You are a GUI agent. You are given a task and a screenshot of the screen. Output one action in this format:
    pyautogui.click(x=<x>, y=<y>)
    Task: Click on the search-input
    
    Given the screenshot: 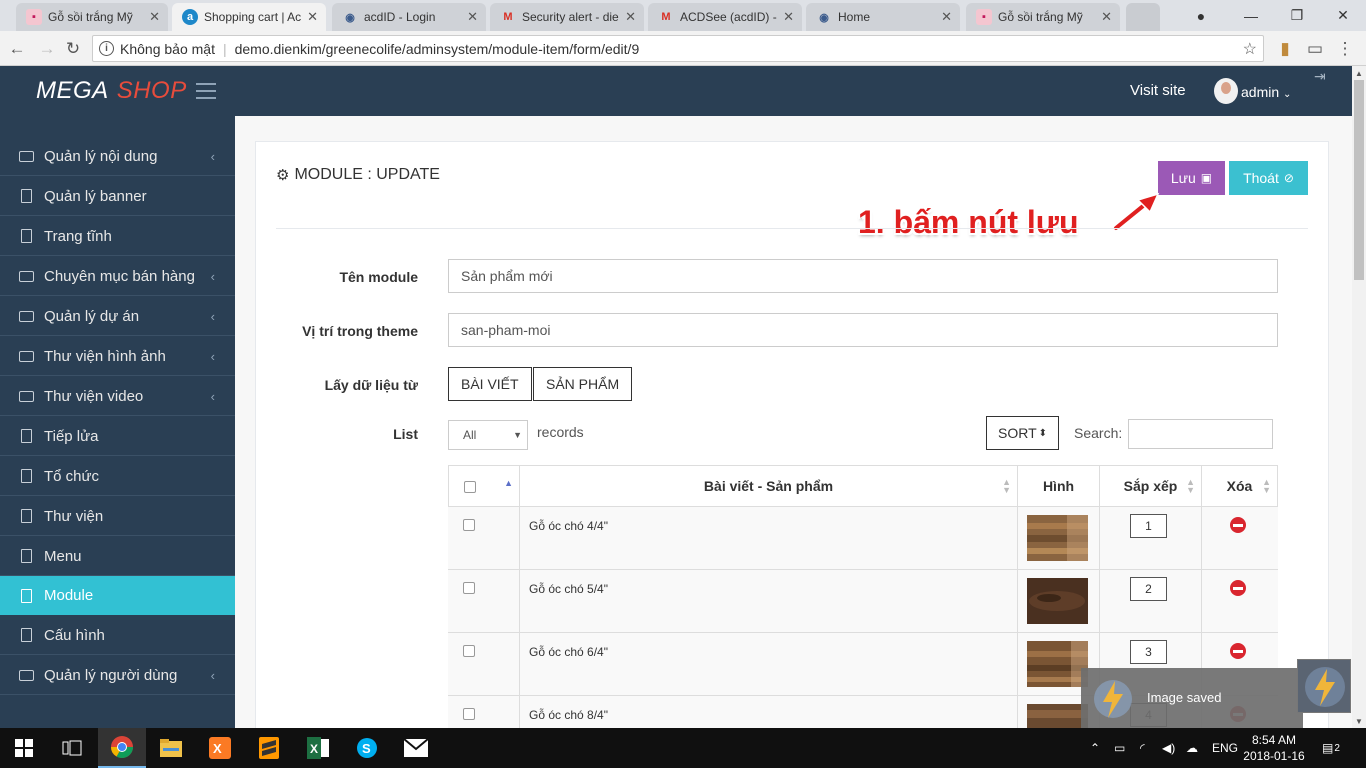 What is the action you would take?
    pyautogui.click(x=1200, y=434)
    